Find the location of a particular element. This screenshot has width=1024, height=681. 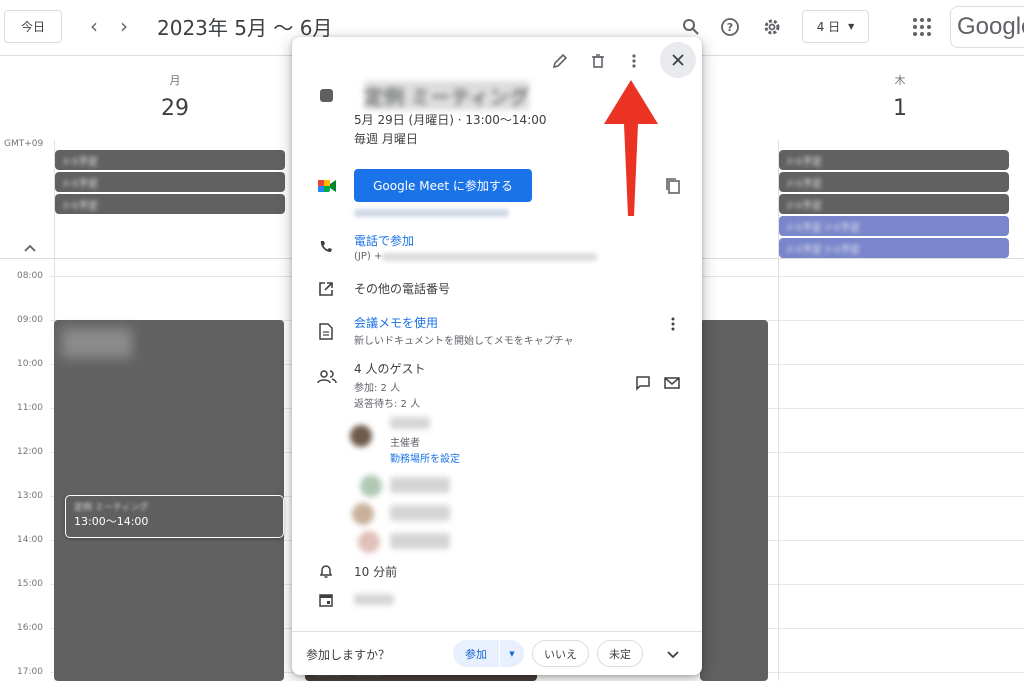

gear-icon is located at coordinates (772, 27).